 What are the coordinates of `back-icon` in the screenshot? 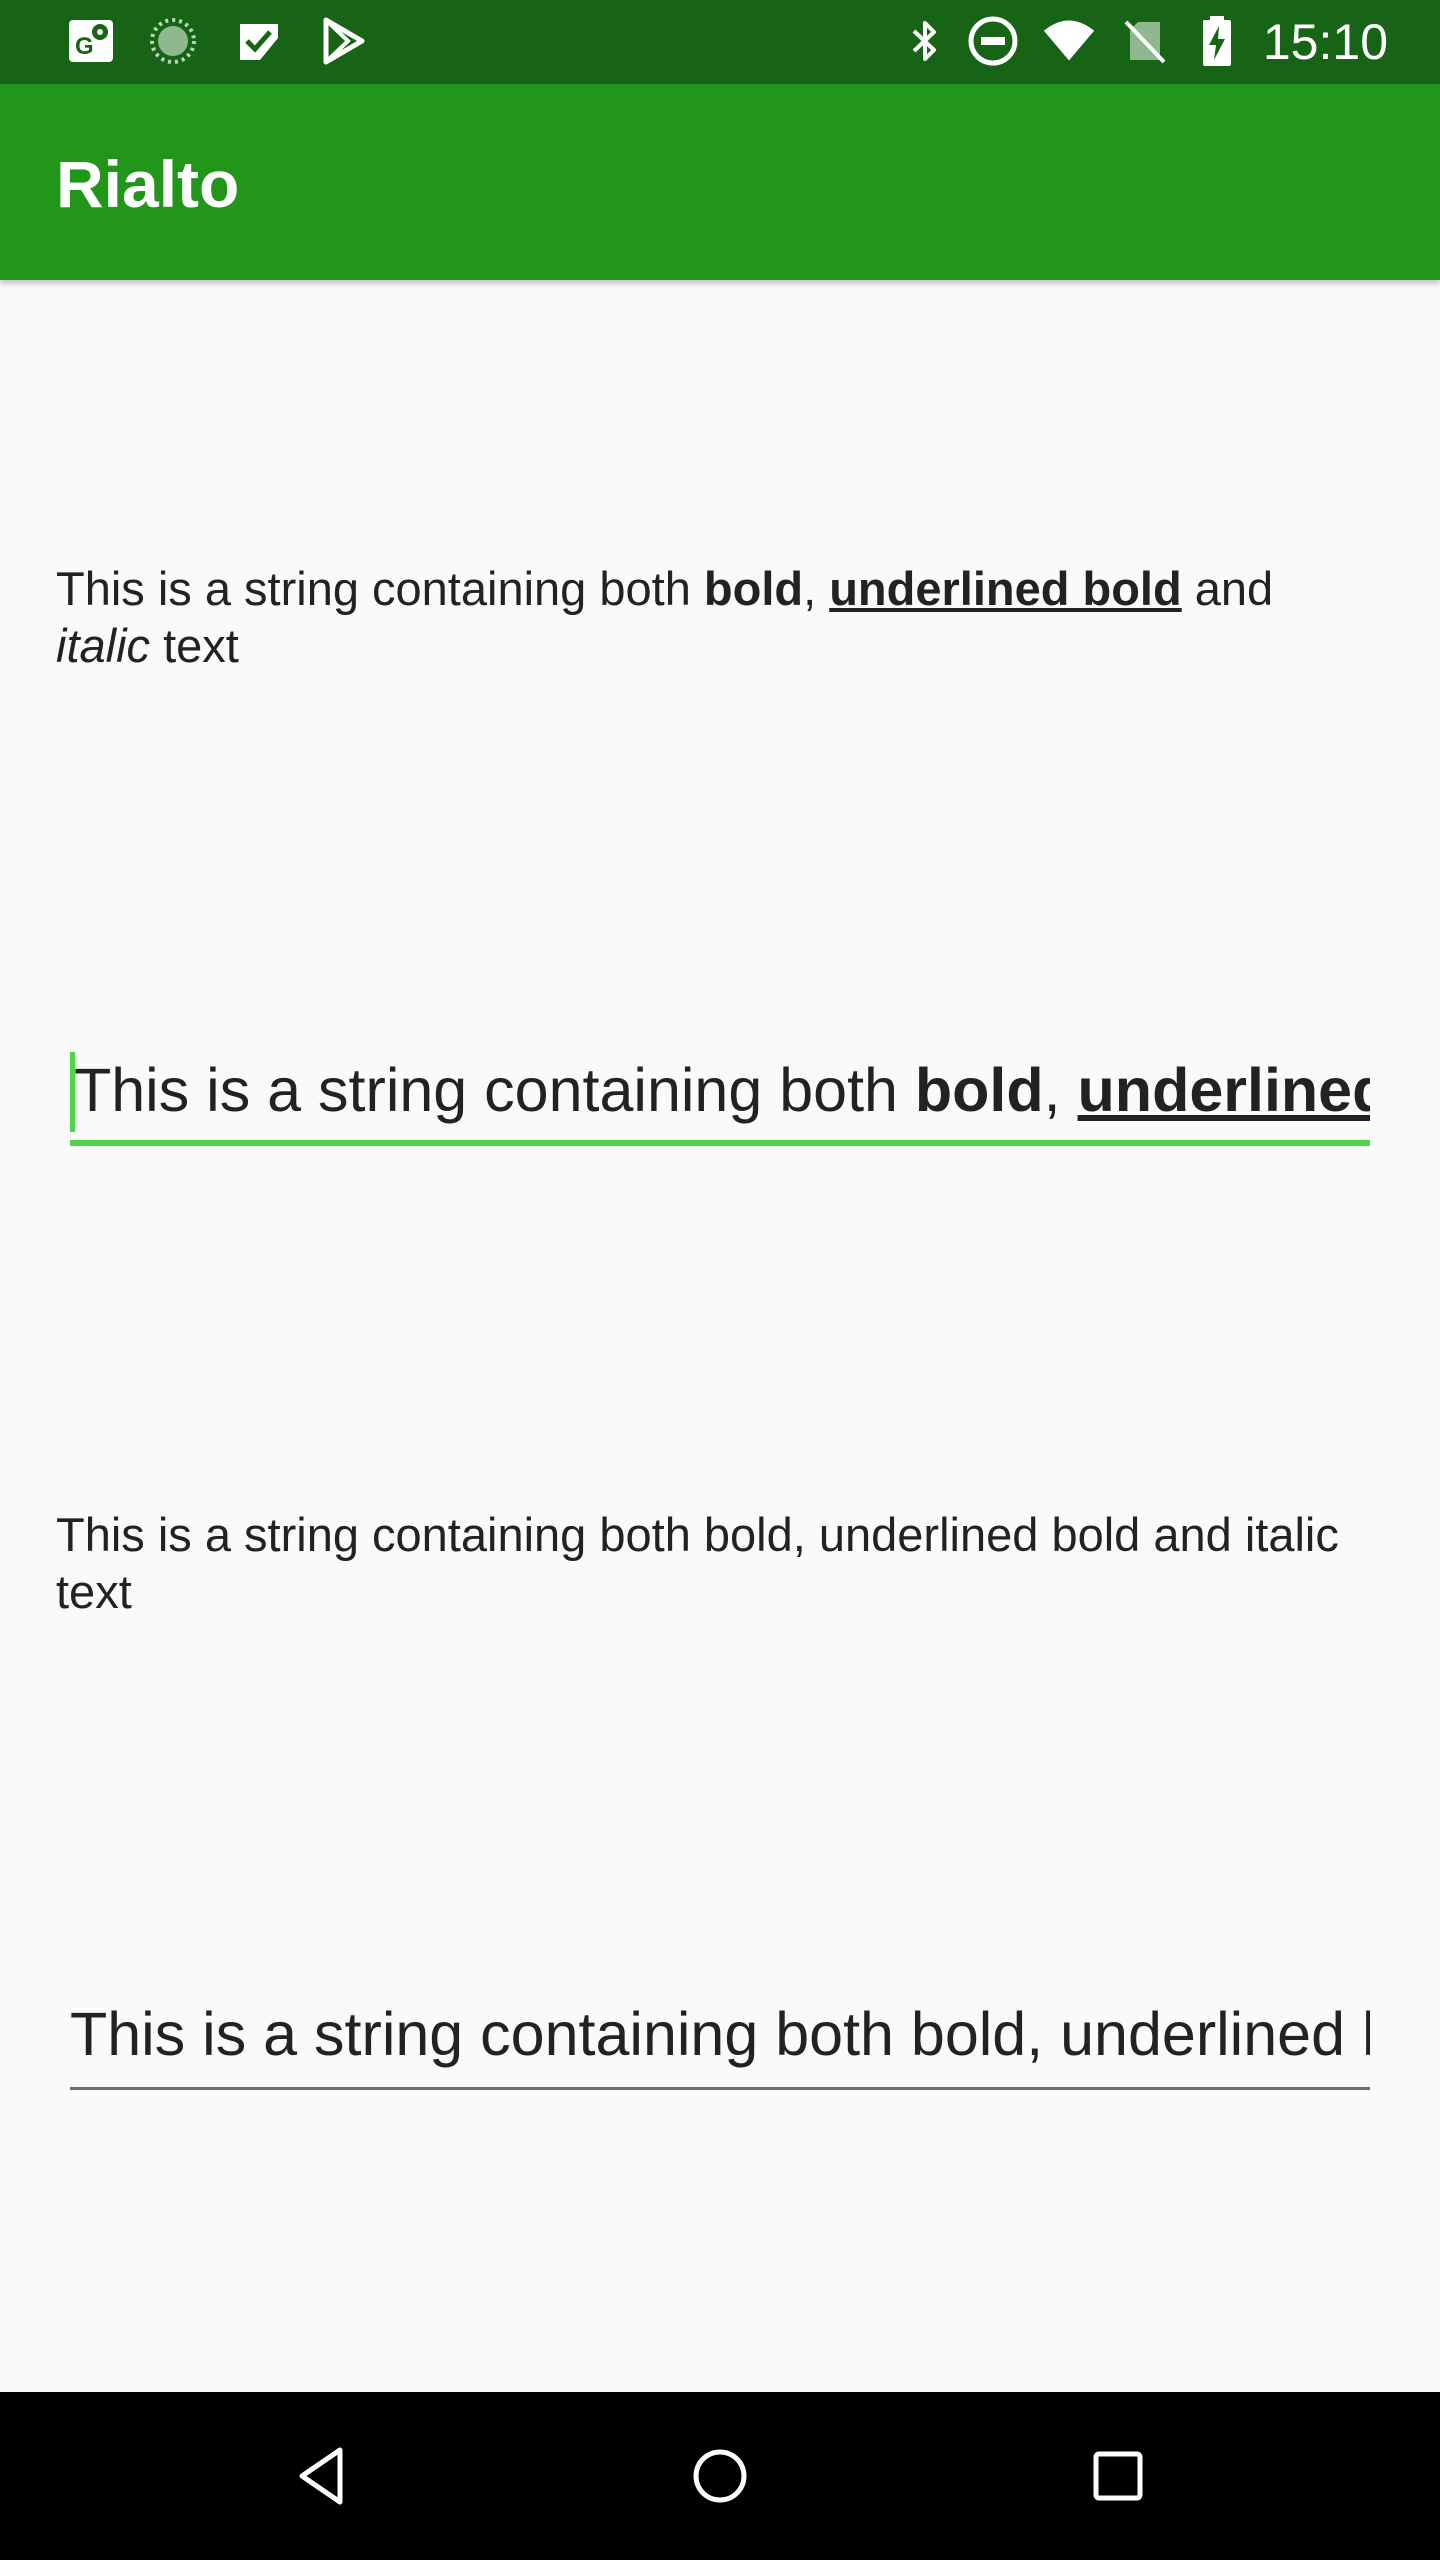 It's located at (322, 2476).